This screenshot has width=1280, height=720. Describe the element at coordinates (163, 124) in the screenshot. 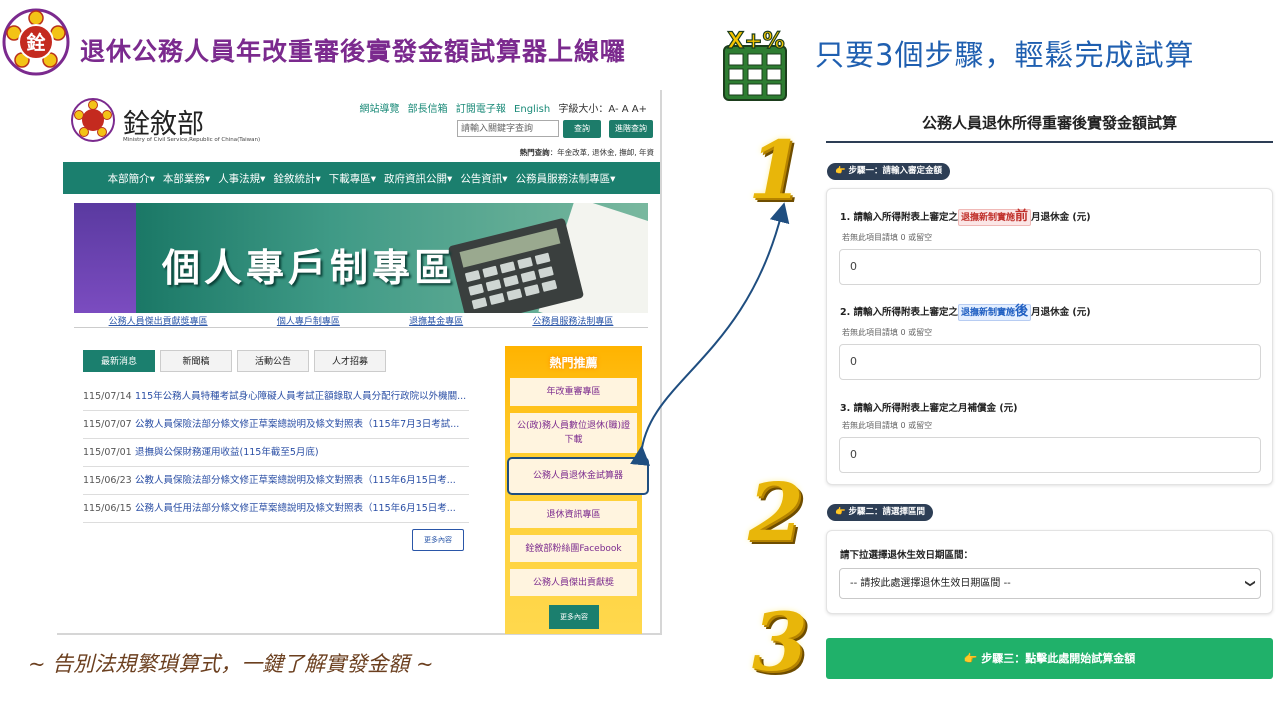

I see `site-name: 銓敘部` at that location.